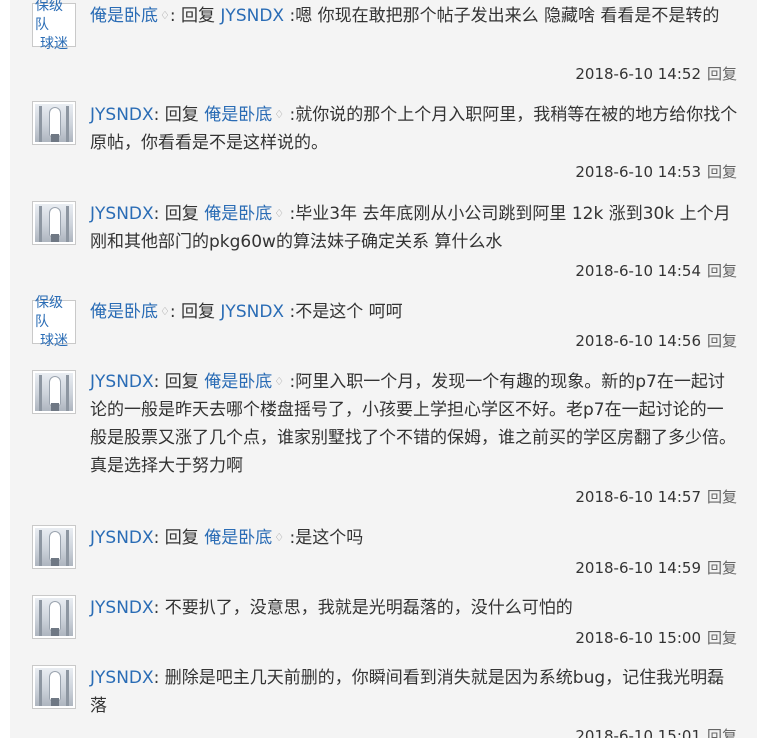 The height and width of the screenshot is (738, 758). I want to click on reply-meta: 2018-6-10 15:01 回复, so click(656, 732).